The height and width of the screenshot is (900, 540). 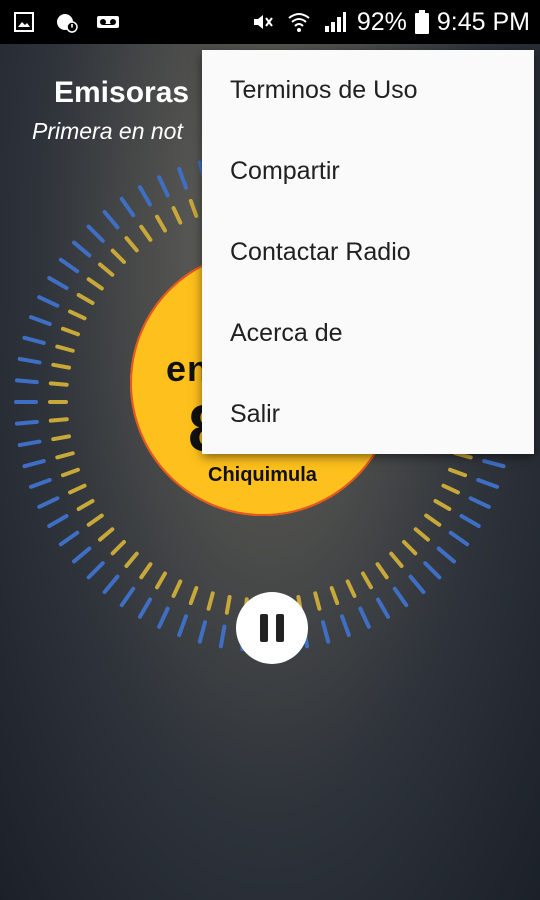 What do you see at coordinates (262, 475) in the screenshot?
I see `logo-city: Chiquimula` at bounding box center [262, 475].